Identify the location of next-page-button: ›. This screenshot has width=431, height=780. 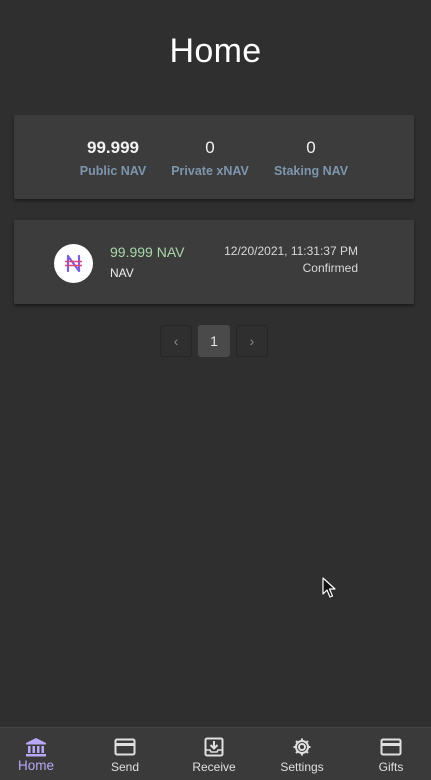
(252, 341).